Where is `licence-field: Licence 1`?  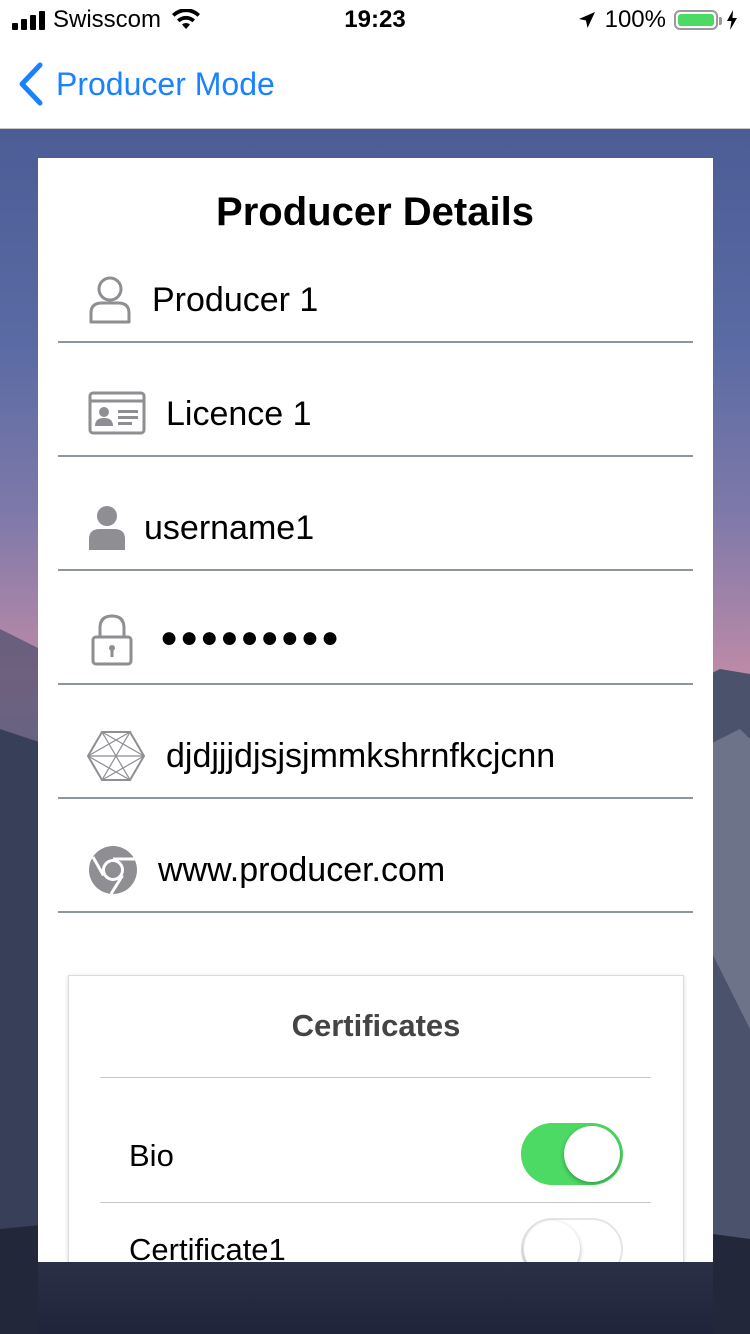 licence-field: Licence 1 is located at coordinates (375, 400).